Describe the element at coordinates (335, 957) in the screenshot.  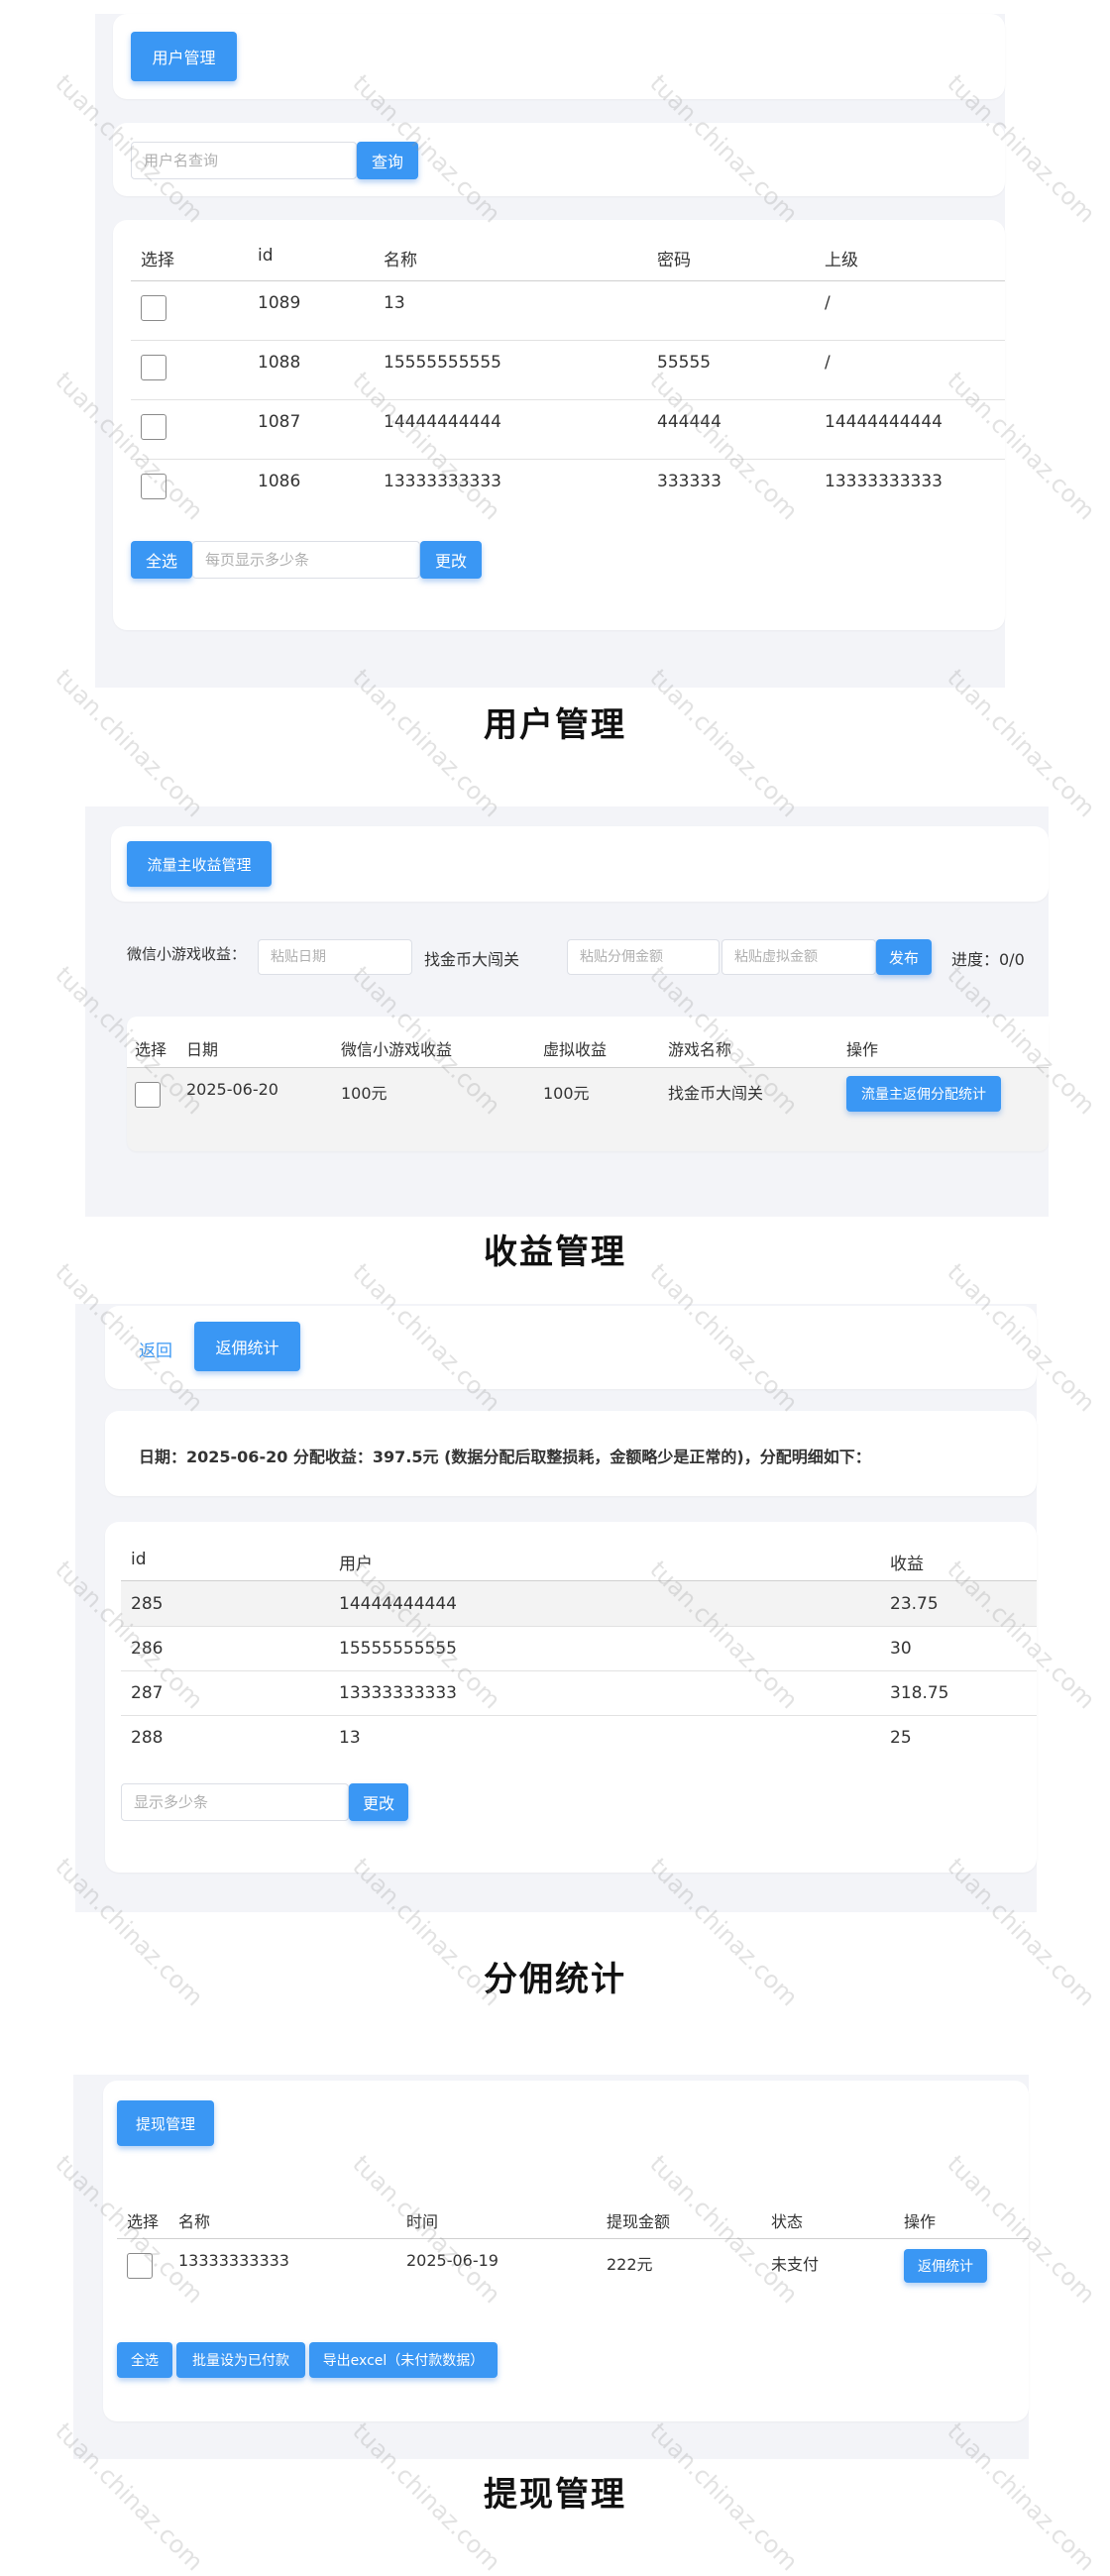
I see `paste-date-input` at that location.